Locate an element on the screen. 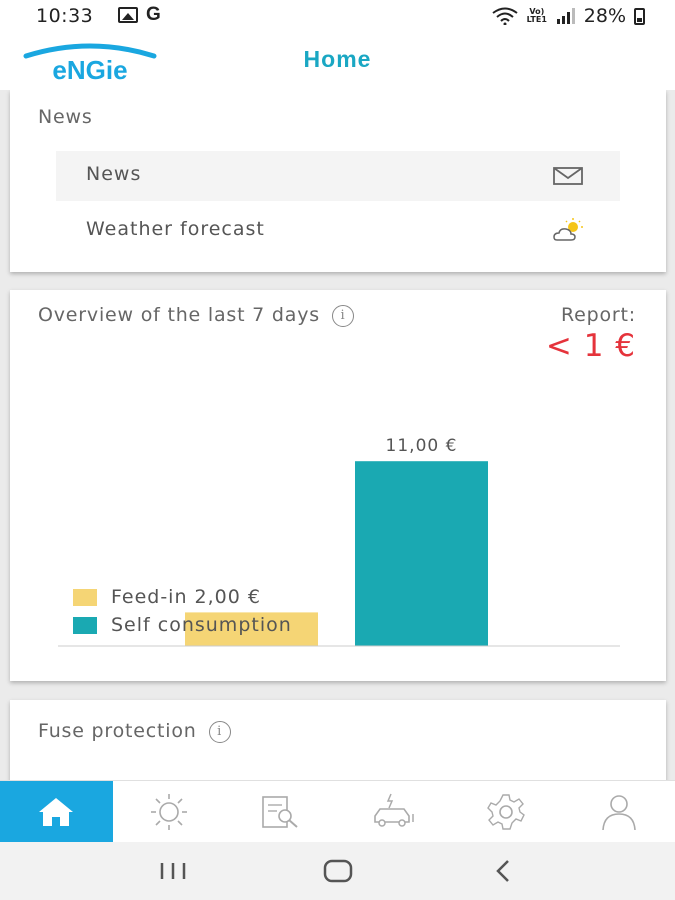  nav-emobility is located at coordinates (394, 812).